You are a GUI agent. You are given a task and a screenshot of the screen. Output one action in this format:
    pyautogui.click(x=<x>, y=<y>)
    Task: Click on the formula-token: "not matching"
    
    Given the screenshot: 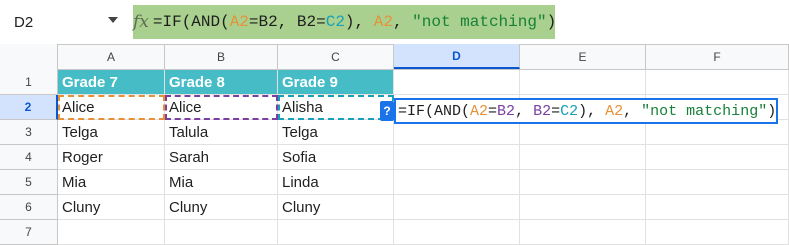 What is the action you would take?
    pyautogui.click(x=479, y=22)
    